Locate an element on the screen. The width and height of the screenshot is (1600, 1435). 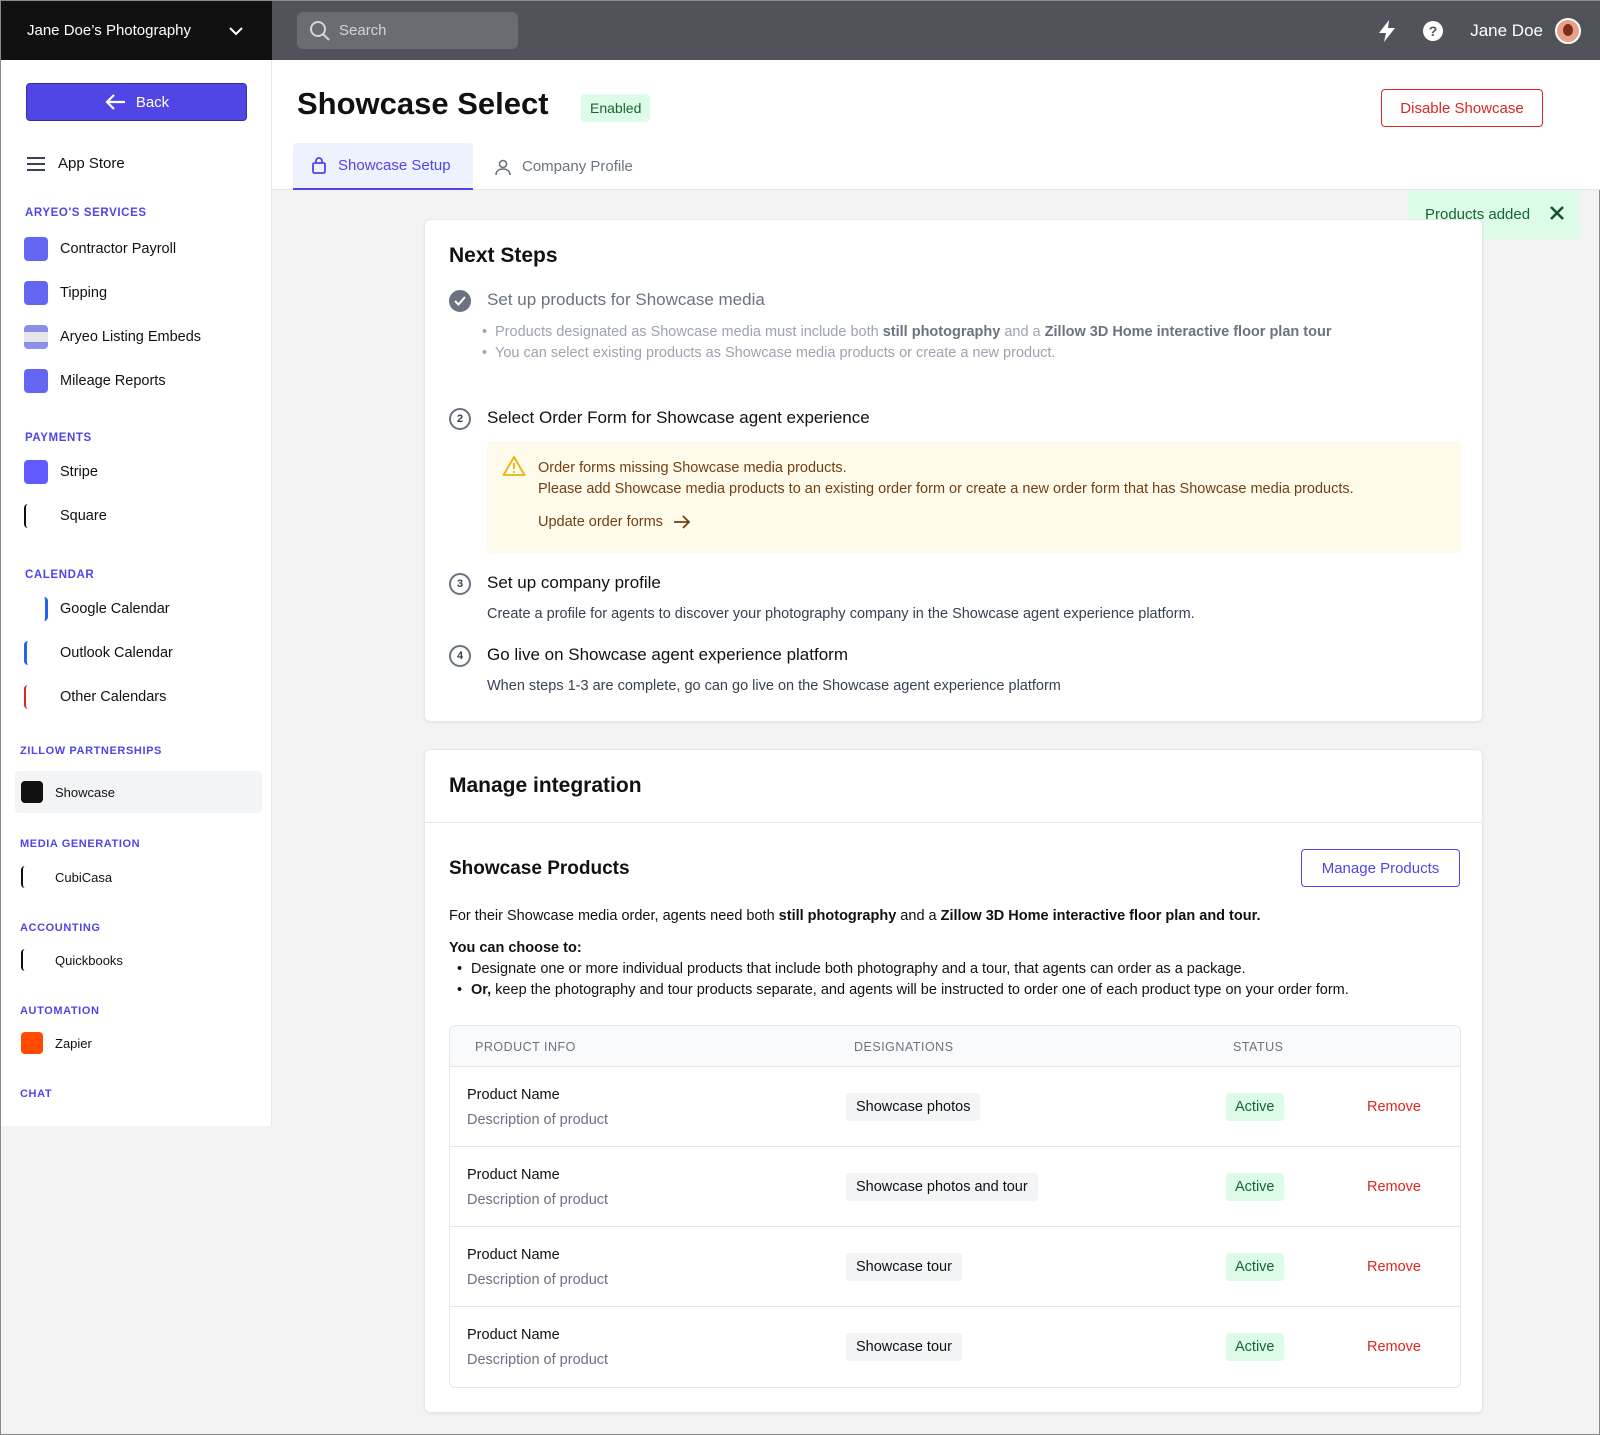
sidebar-item-cubicasa: CubiCasa is located at coordinates (66, 877).